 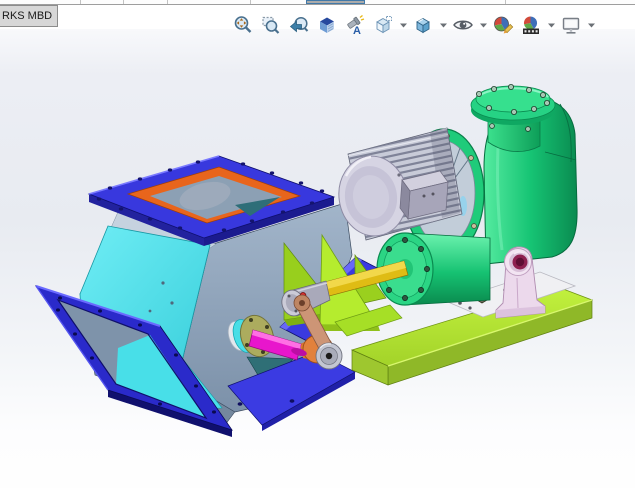 I want to click on previous-view-button, so click(x=299, y=25).